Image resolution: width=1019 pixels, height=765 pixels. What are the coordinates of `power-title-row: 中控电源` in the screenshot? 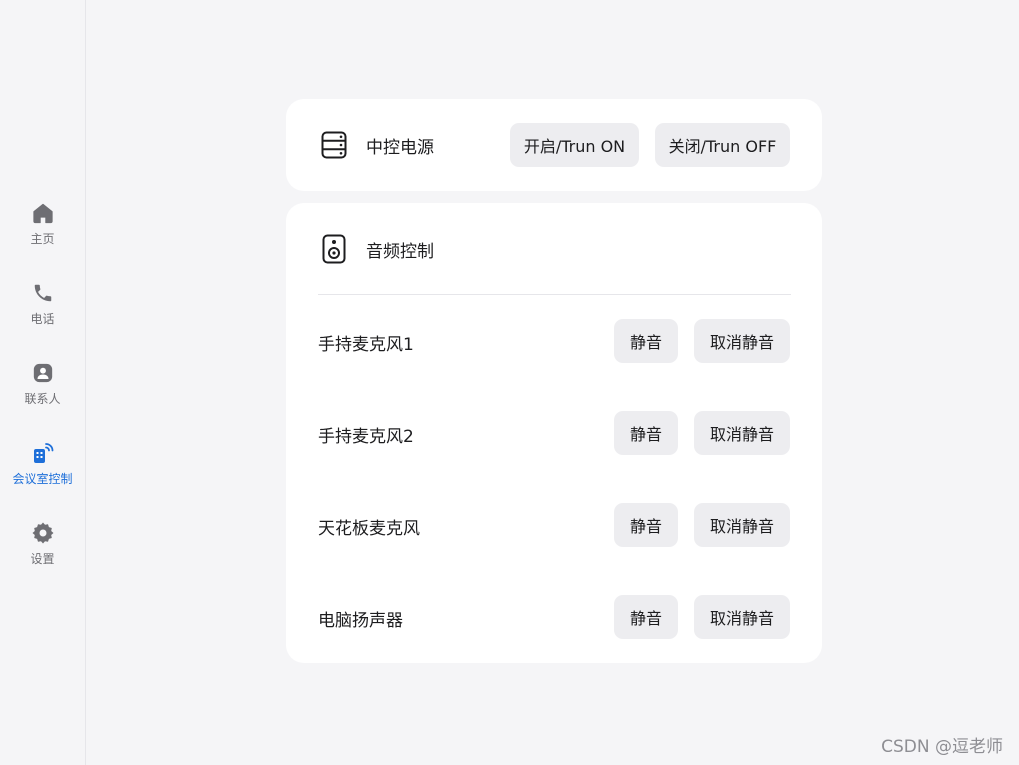 It's located at (377, 145).